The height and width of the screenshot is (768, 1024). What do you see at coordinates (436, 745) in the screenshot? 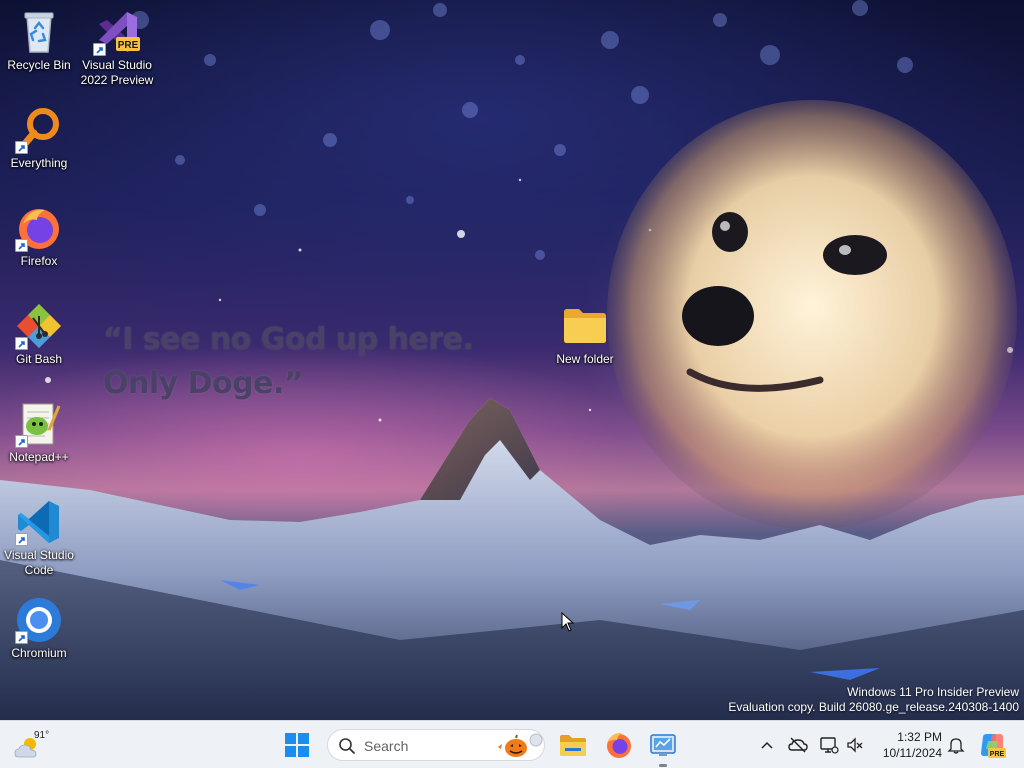
I see `taskbar-search-box: Search` at bounding box center [436, 745].